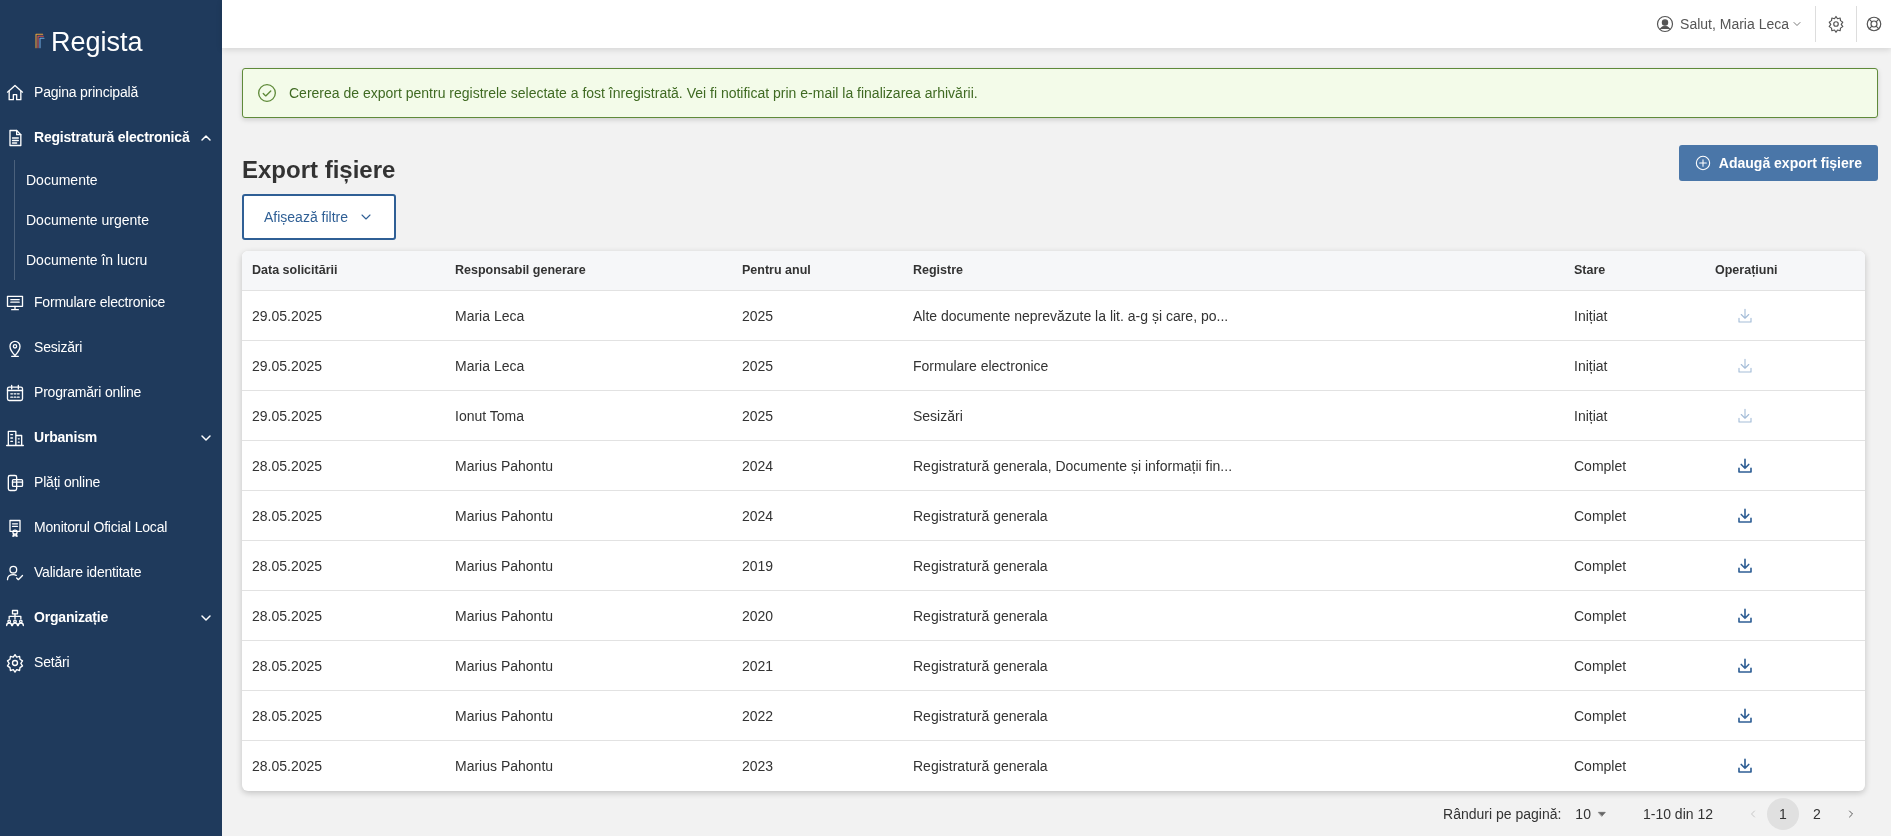 The image size is (1891, 836). I want to click on lifebuoy-icon, so click(1874, 24).